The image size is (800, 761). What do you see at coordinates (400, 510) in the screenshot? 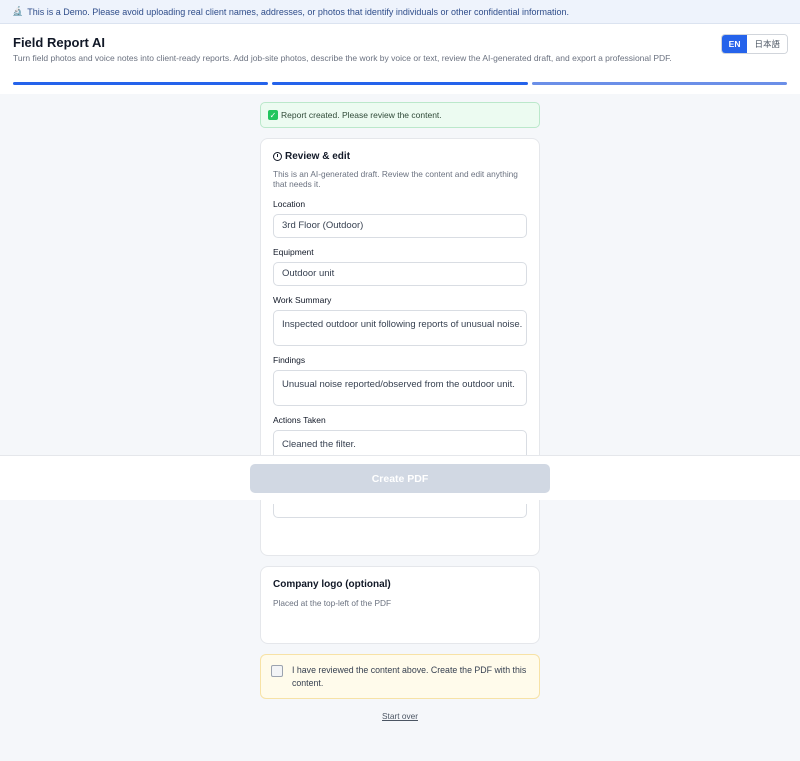
I see `additional-field` at bounding box center [400, 510].